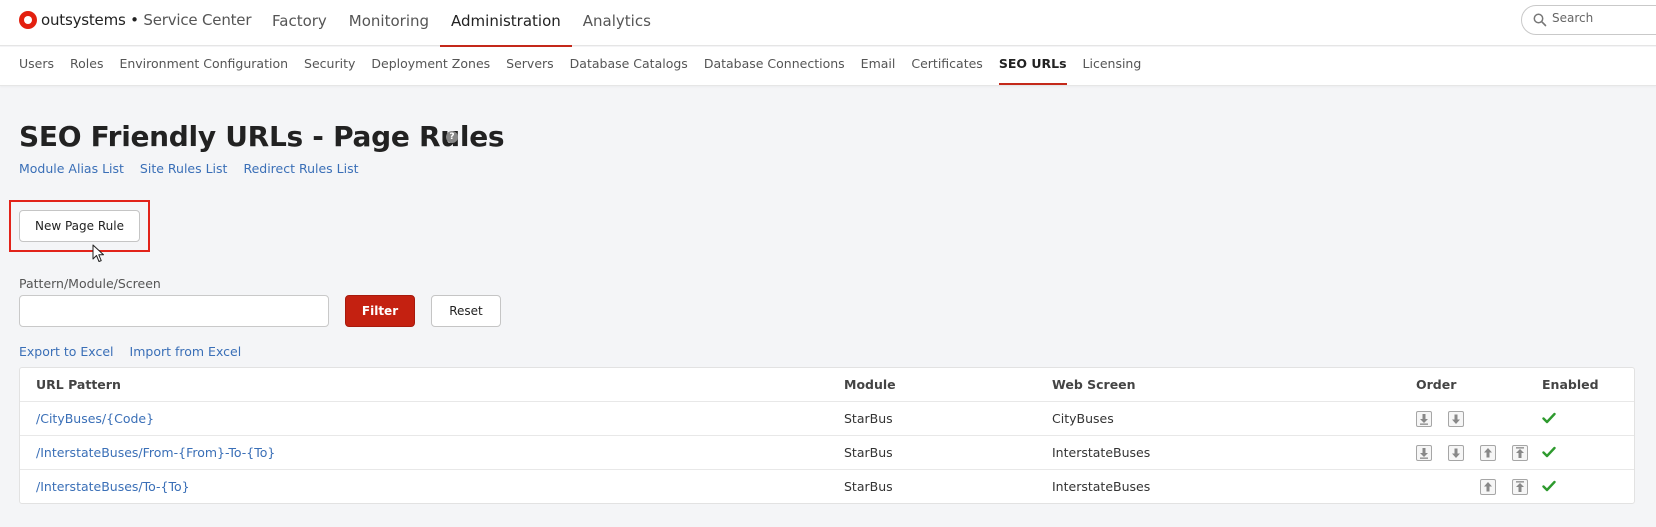 The image size is (1656, 527). I want to click on link-redirect-rules-list: Redirect Rules List, so click(300, 168).